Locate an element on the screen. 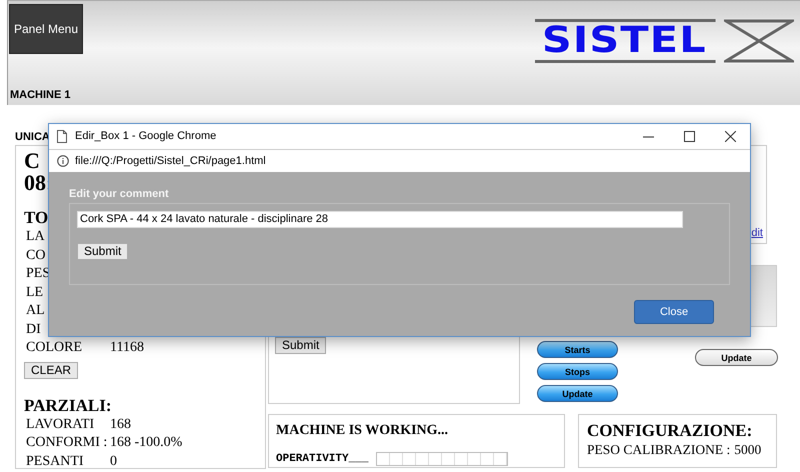 This screenshot has width=800, height=472. row-label: LE is located at coordinates (35, 293).